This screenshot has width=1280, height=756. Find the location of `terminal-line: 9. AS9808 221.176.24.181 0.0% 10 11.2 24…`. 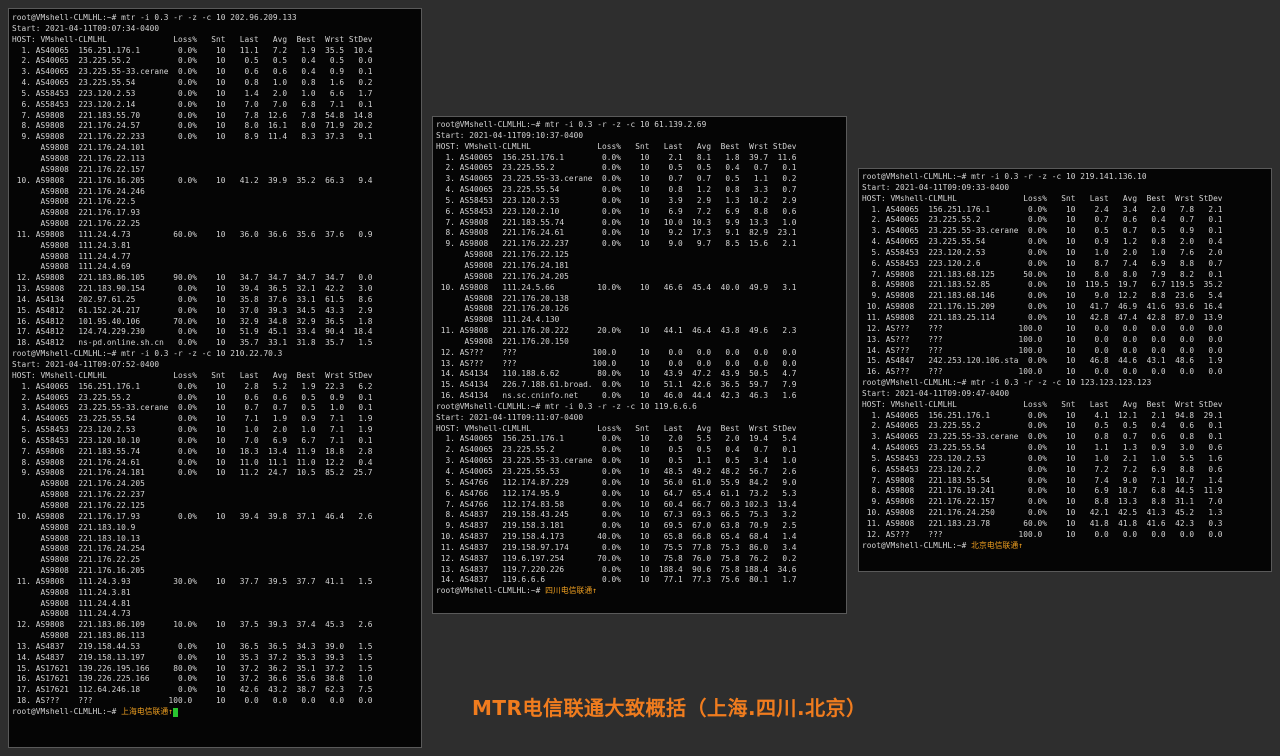

terminal-line: 9. AS9808 221.176.24.181 0.0% 10 11.2 24… is located at coordinates (192, 473).